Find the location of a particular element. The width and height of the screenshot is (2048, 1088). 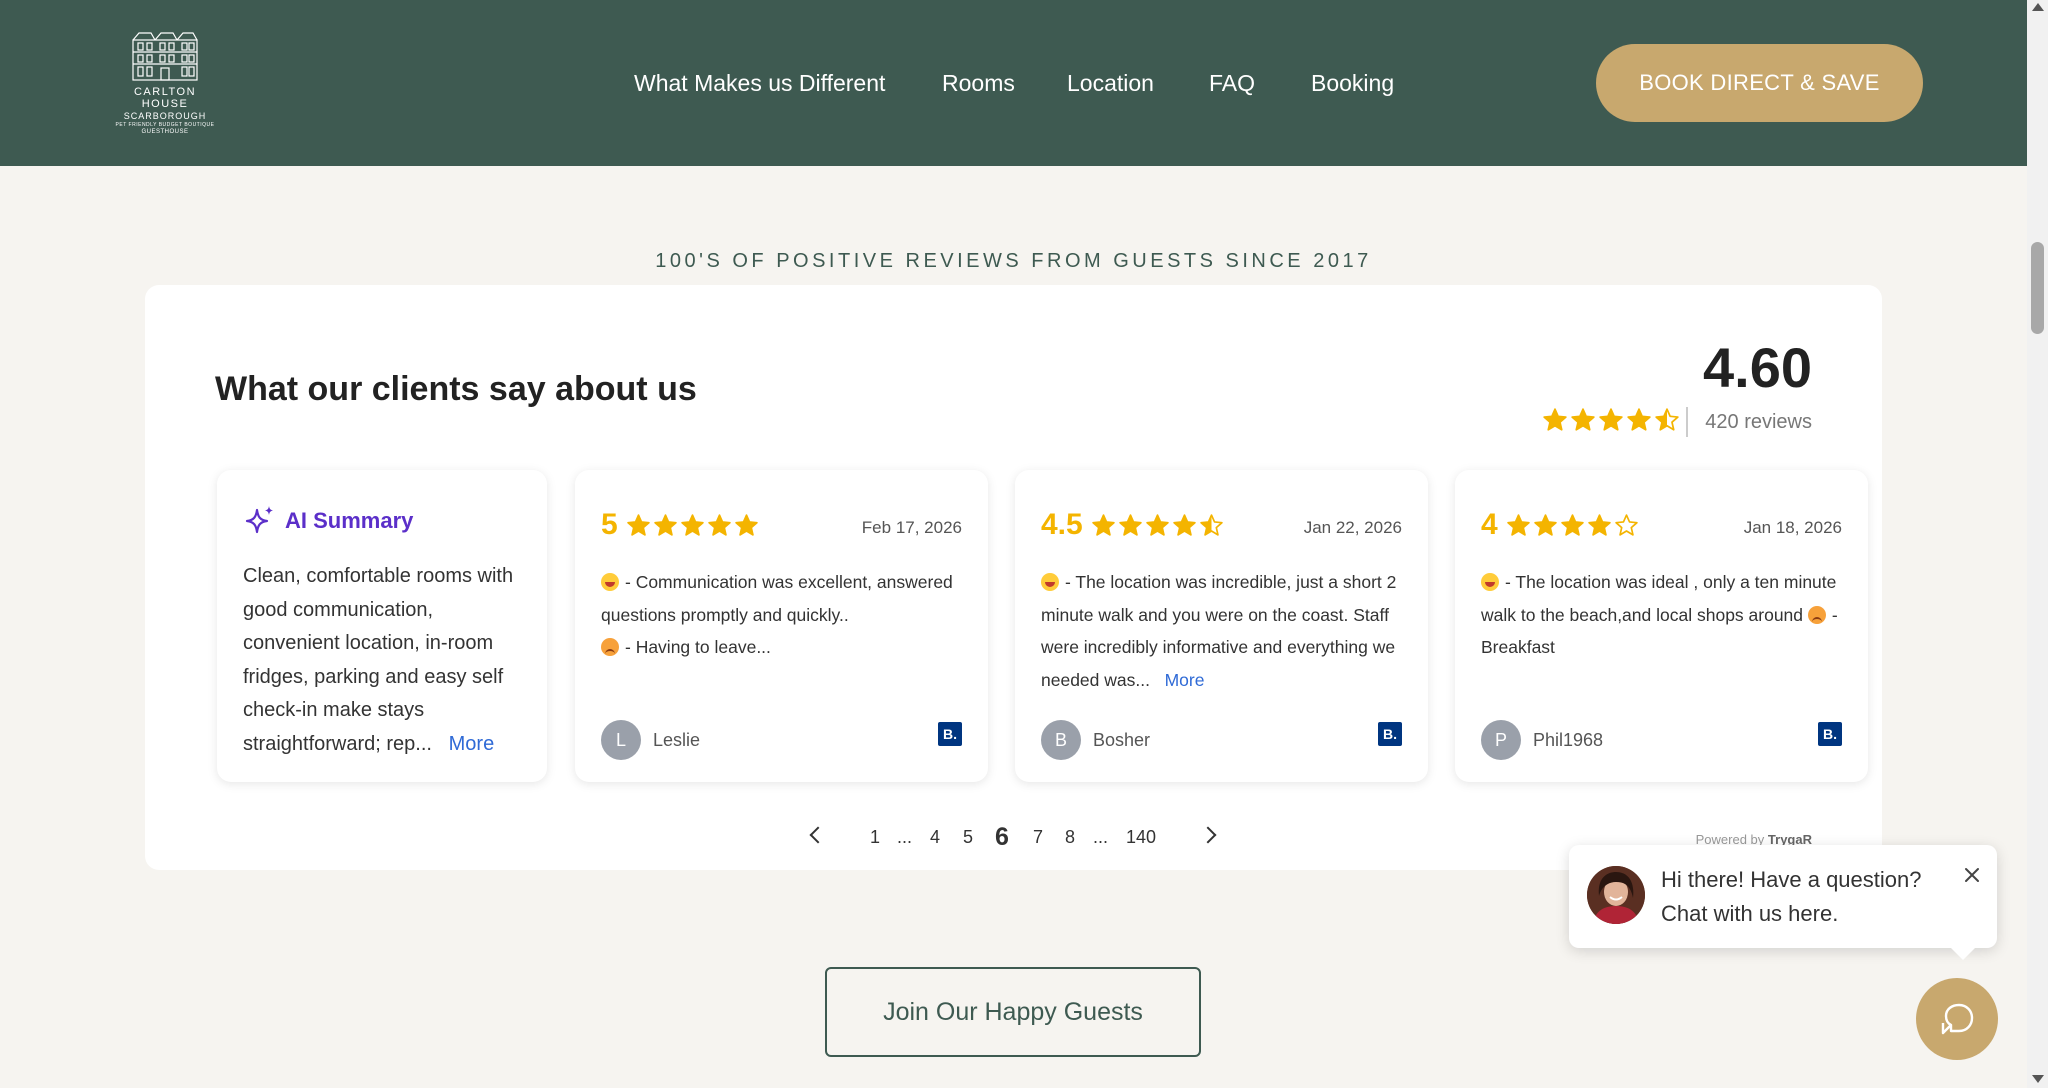

reviews-count: 420 reviews is located at coordinates (1758, 422).